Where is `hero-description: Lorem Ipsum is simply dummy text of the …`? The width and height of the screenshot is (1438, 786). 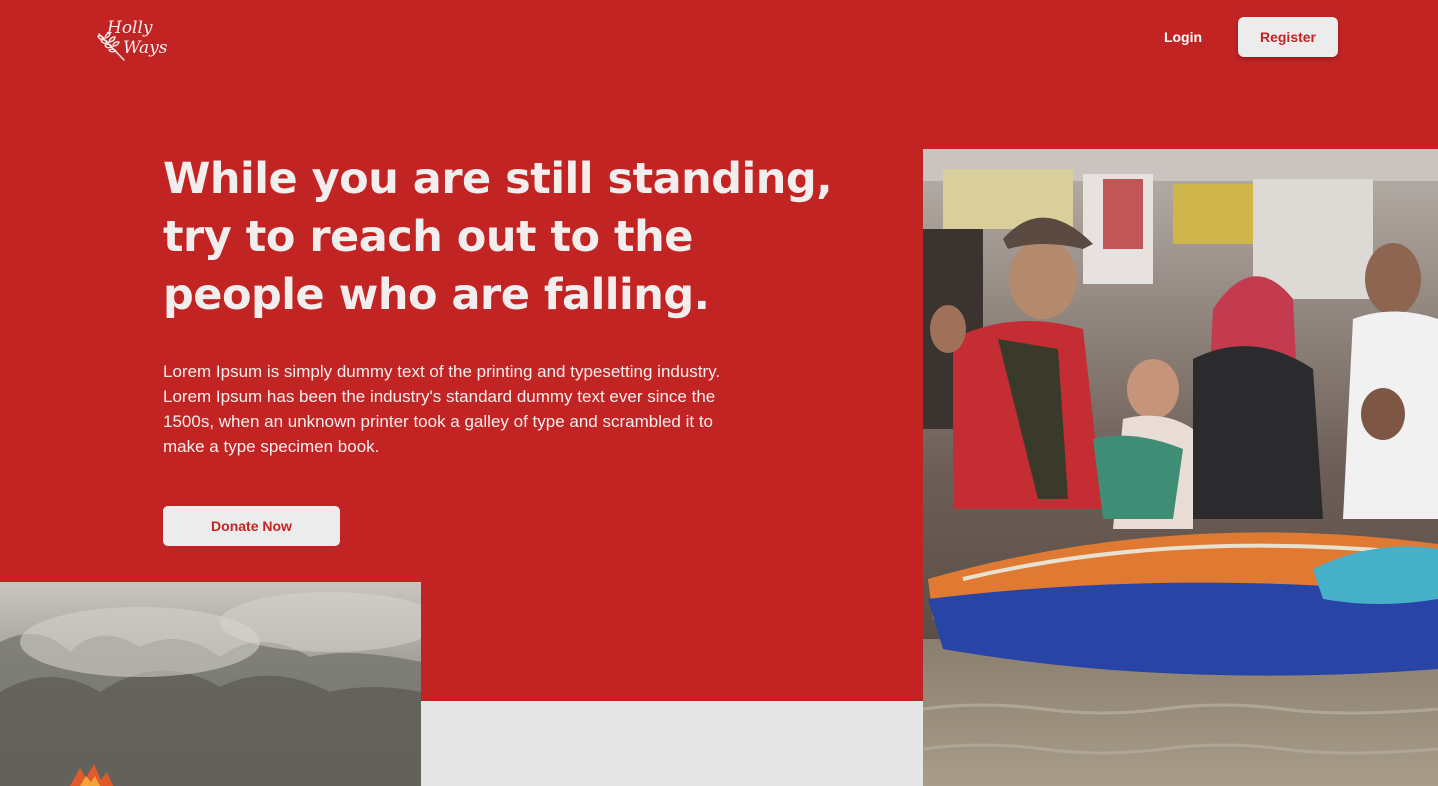
hero-description: Lorem Ipsum is simply dummy text of the … is located at coordinates (442, 409).